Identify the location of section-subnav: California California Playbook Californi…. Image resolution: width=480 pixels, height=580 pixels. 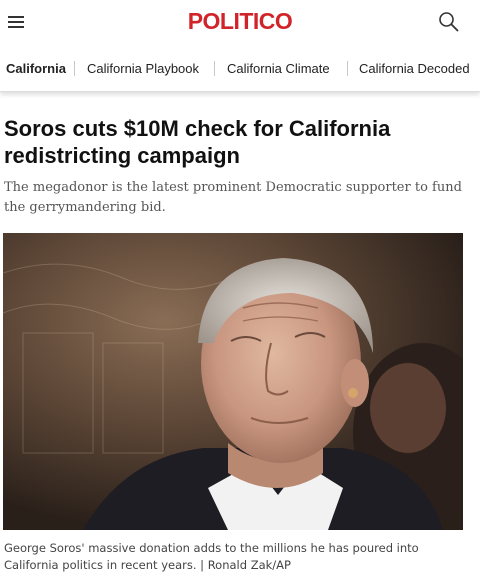
(240, 69).